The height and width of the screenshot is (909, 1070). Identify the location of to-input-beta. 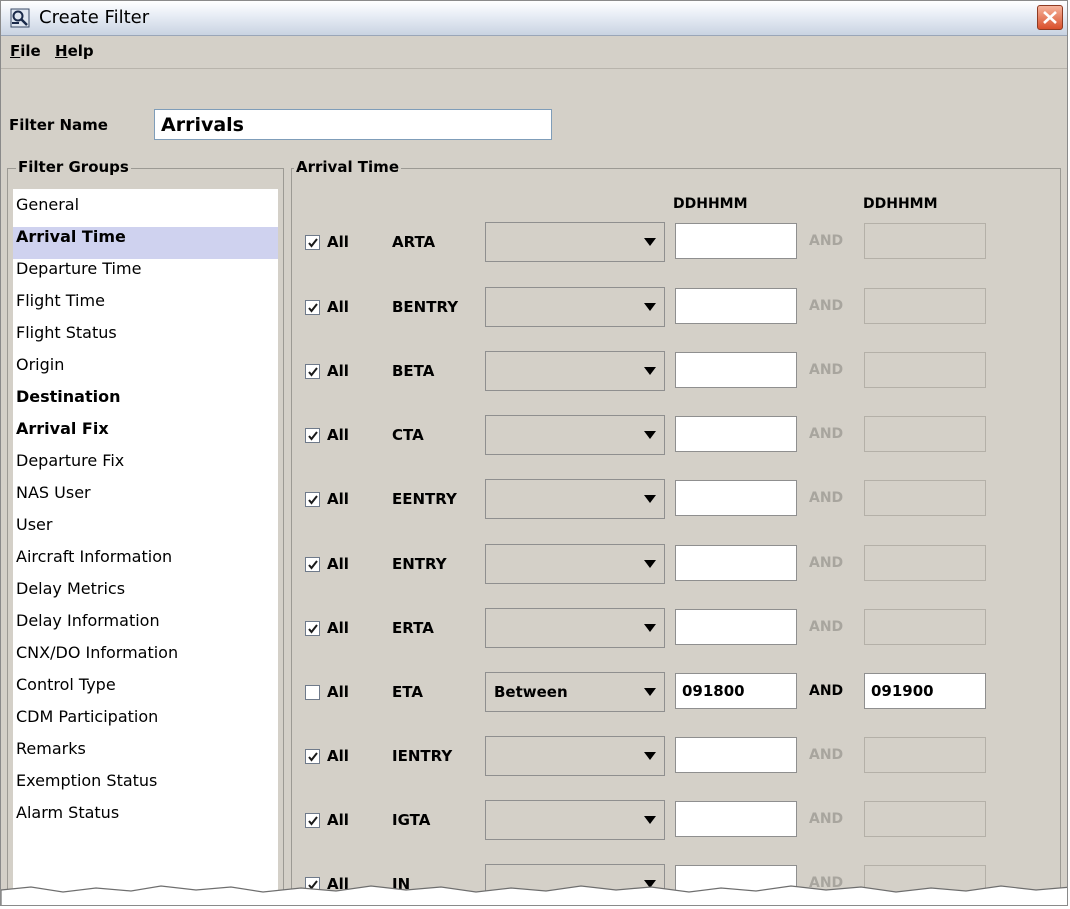
(925, 370).